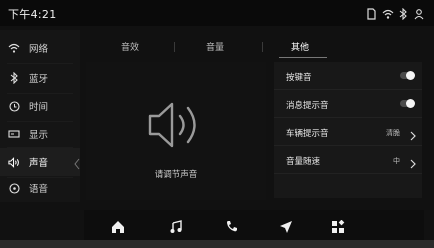 The height and width of the screenshot is (248, 434). Describe the element at coordinates (14, 134) in the screenshot. I see `display-icon` at that location.